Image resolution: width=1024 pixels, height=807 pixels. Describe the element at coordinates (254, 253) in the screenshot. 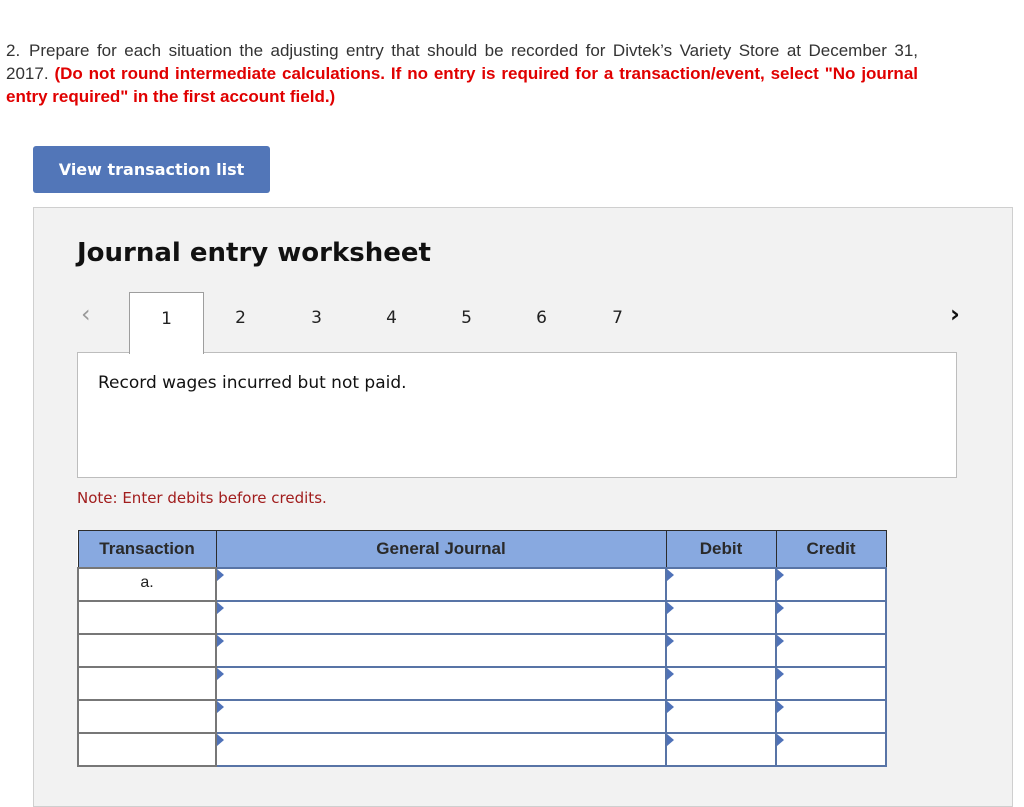

I see `worksheet-title: Journal entry worksheet` at that location.